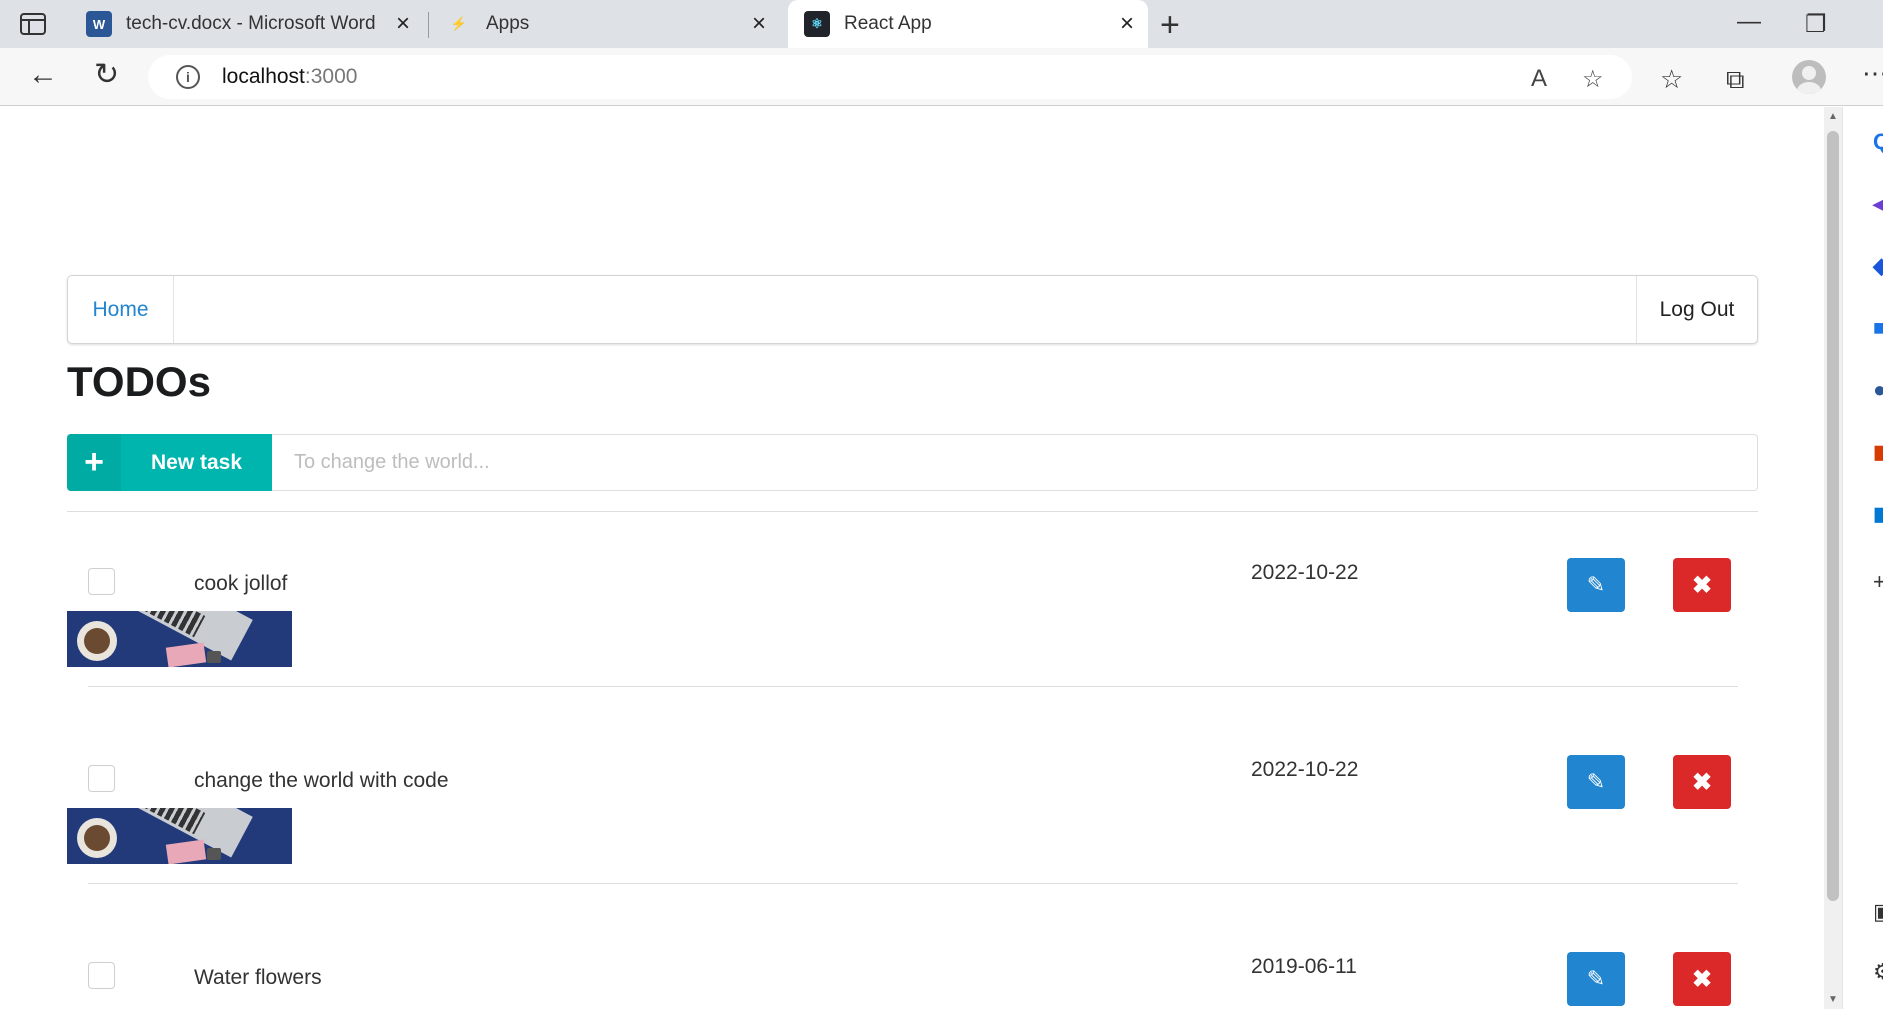  Describe the element at coordinates (1833, 516) in the screenshot. I see `scrollbar-thumb` at that location.